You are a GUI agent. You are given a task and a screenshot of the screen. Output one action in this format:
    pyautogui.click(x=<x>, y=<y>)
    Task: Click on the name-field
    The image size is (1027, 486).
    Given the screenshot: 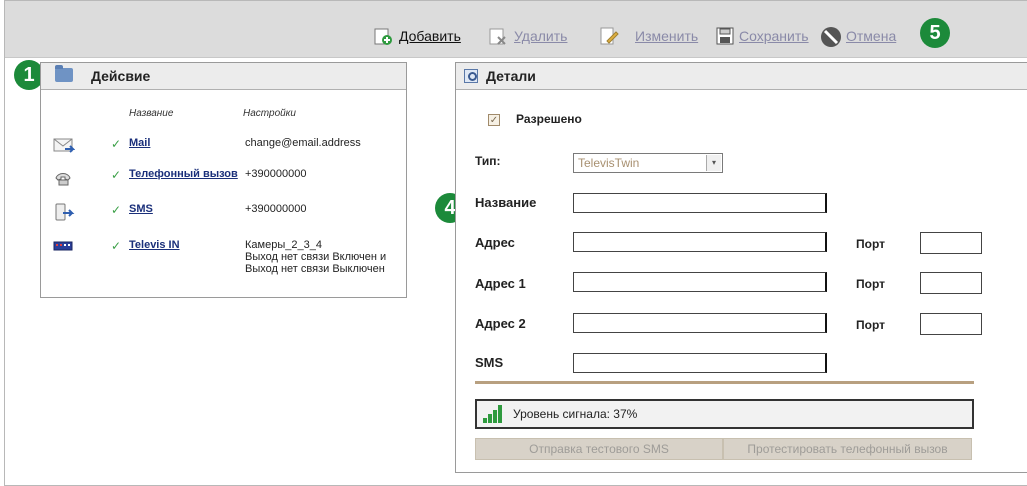 What is the action you would take?
    pyautogui.click(x=700, y=203)
    